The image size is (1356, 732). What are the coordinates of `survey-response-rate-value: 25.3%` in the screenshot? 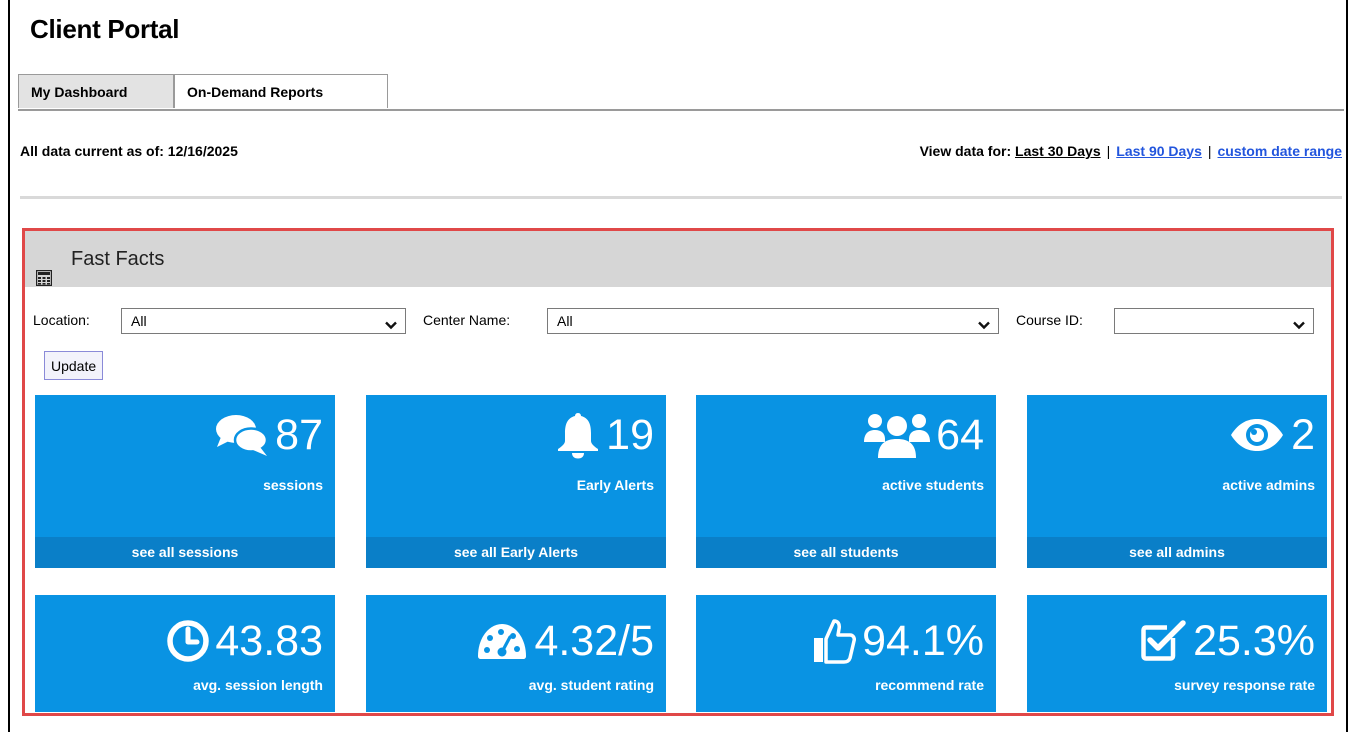 It's located at (1254, 641).